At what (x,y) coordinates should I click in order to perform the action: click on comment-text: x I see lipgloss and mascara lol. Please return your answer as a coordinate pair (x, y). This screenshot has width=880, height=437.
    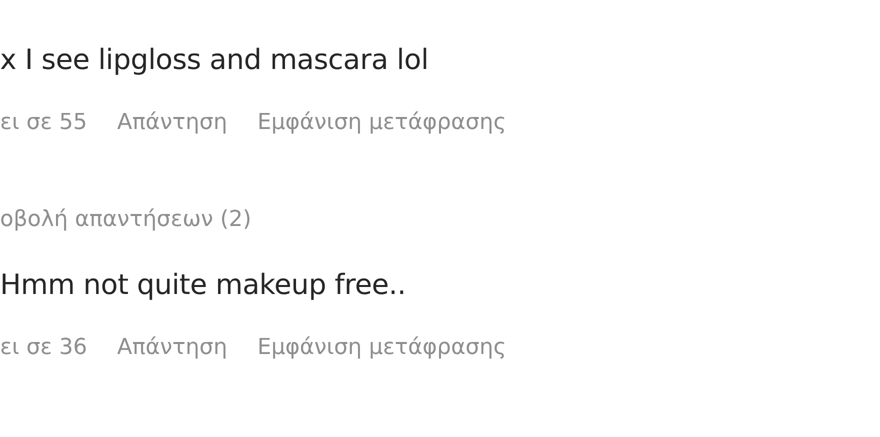
    Looking at the image, I should click on (215, 60).